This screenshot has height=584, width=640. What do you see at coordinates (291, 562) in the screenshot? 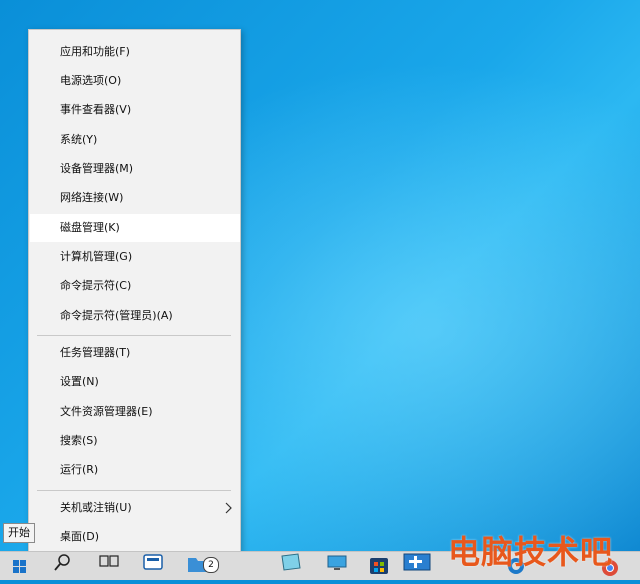
I see `notepad-icon` at bounding box center [291, 562].